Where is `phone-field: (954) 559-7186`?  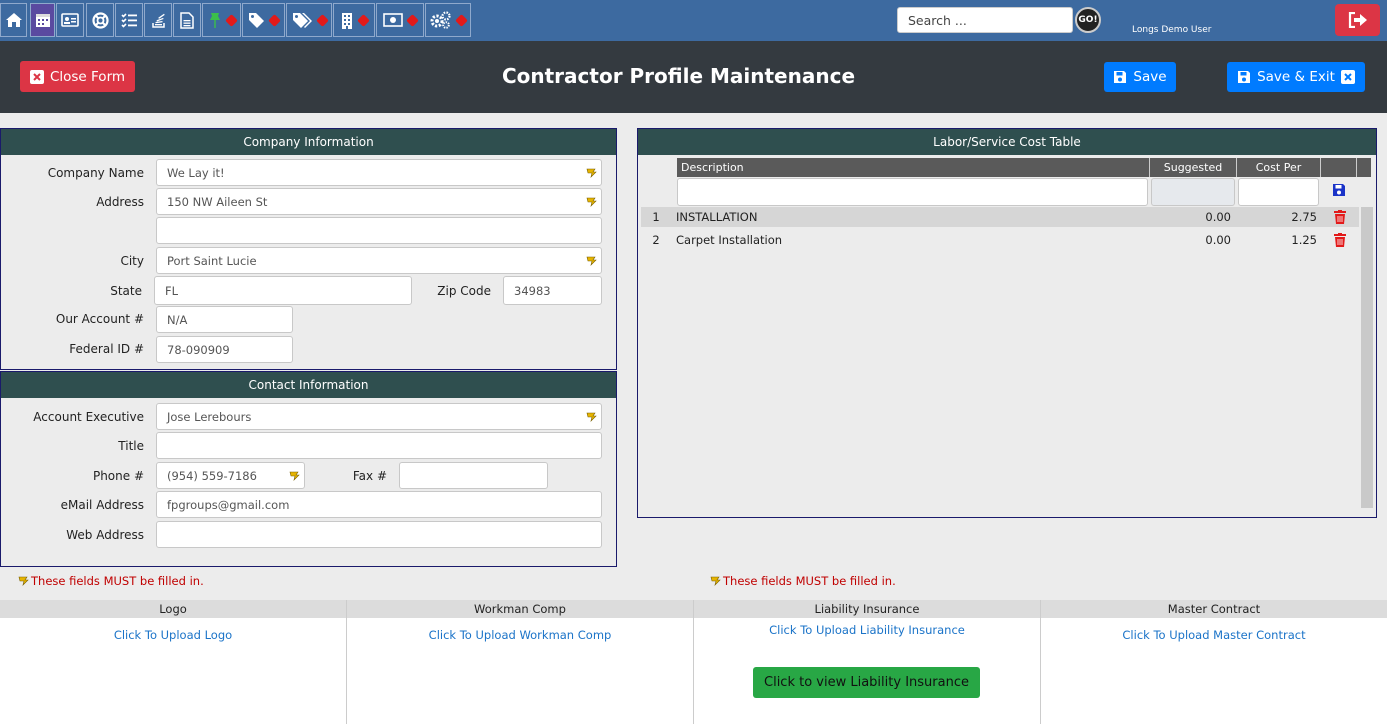
phone-field: (954) 559-7186 is located at coordinates (230, 475).